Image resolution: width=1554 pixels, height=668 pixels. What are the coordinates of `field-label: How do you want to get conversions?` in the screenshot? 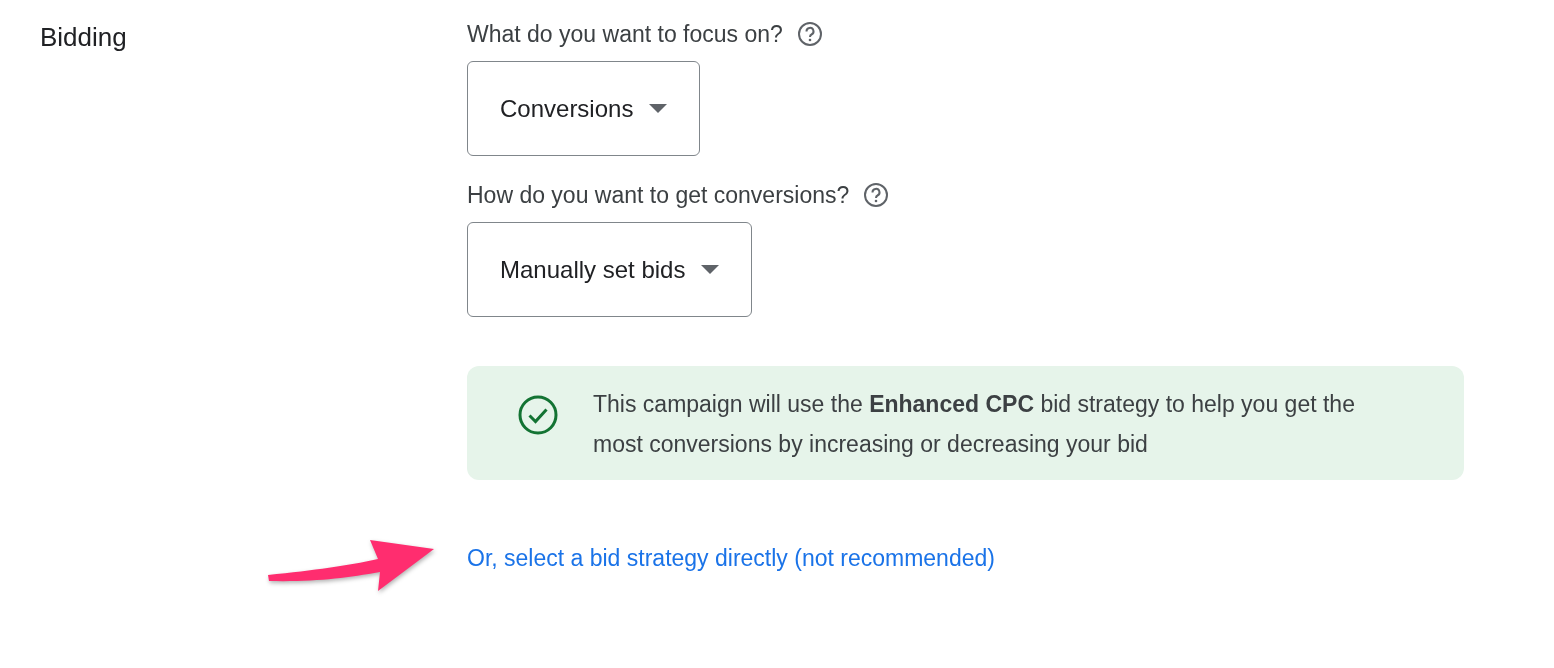 It's located at (658, 195).